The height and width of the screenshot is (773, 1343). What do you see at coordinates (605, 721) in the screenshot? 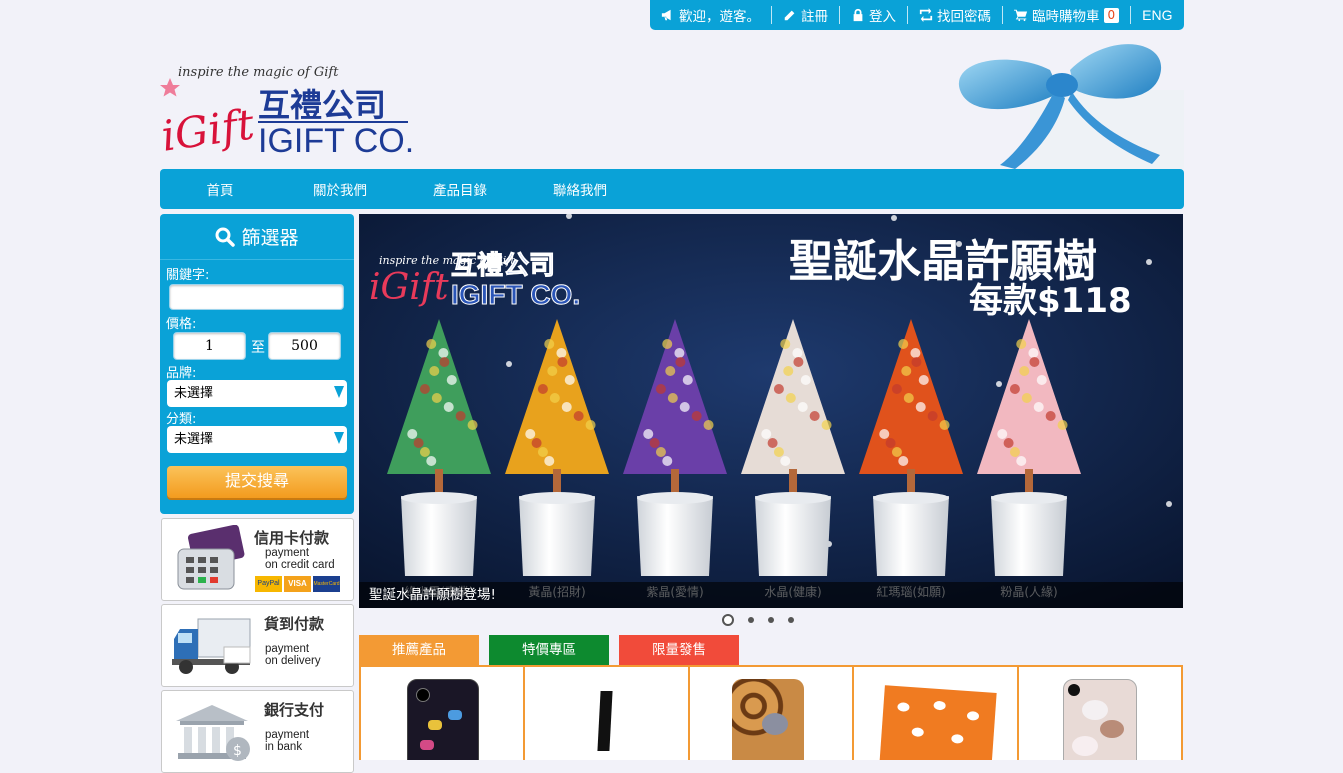
I see `product-image-black-stick` at bounding box center [605, 721].